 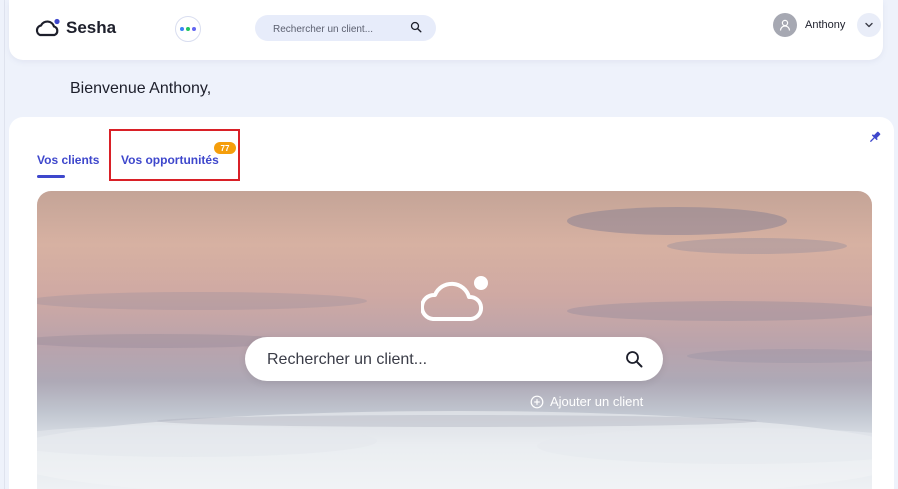 What do you see at coordinates (91, 27) in the screenshot?
I see `brand-name: Sesha` at bounding box center [91, 27].